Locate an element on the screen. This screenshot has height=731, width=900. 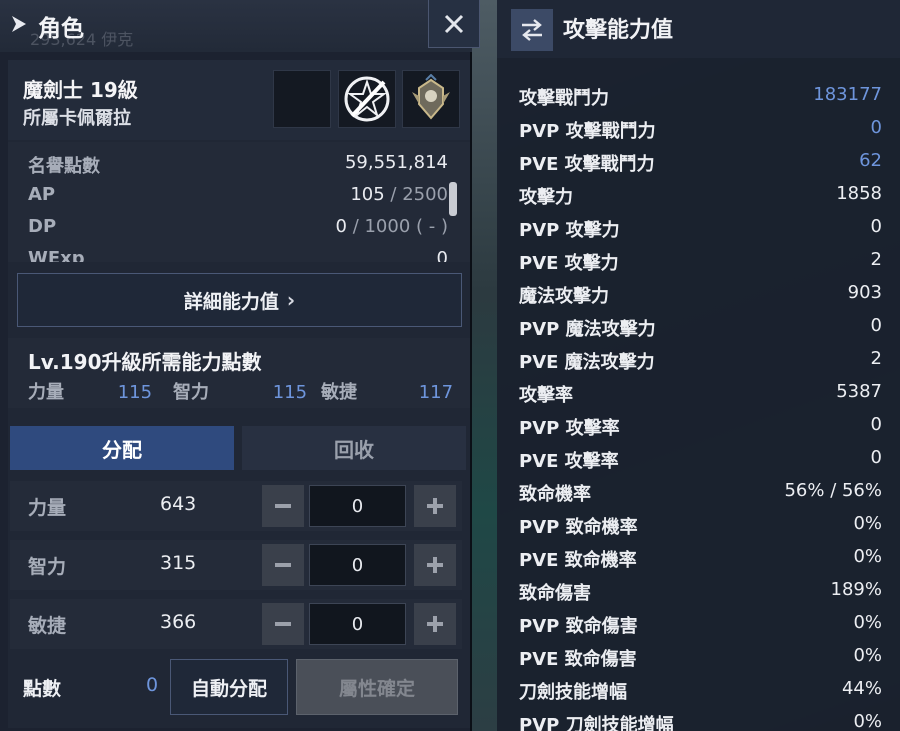
points-value: 0 is located at coordinates (152, 685).